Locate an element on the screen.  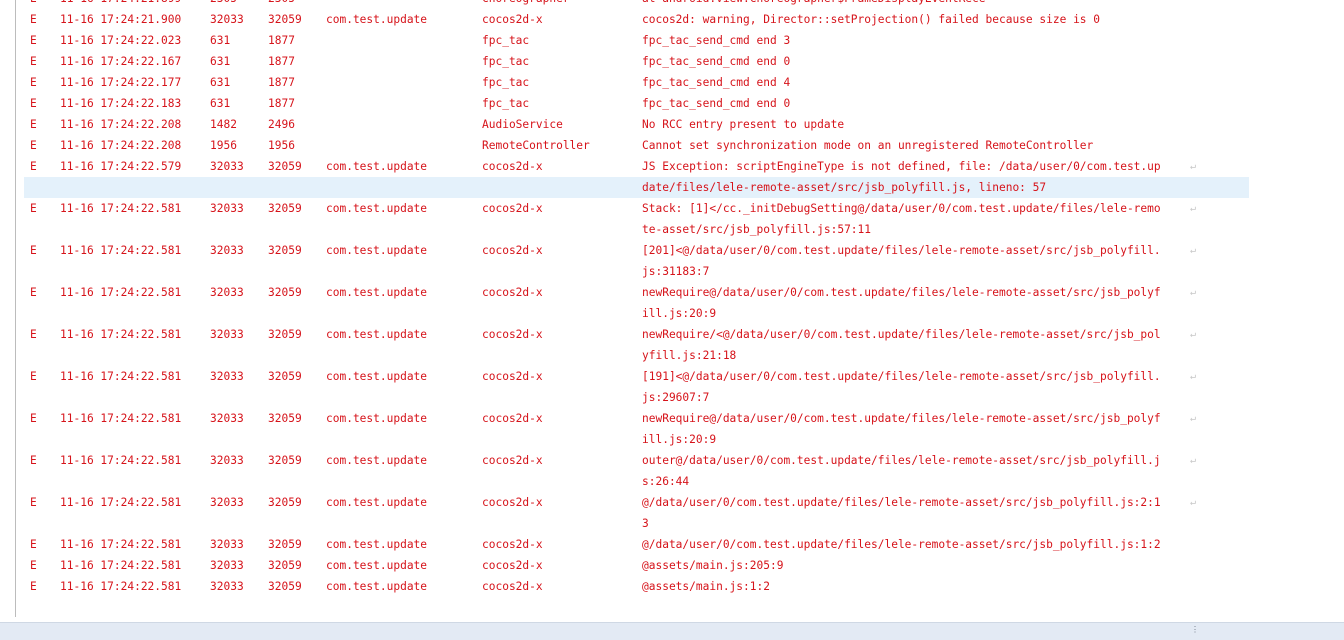
log-tid: 2496 is located at coordinates (281, 124).